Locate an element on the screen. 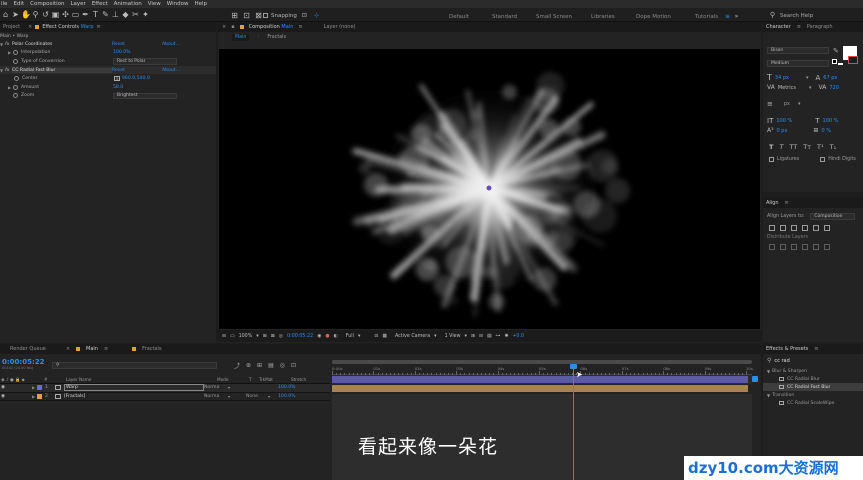  small-caps-button: Tт is located at coordinates (807, 147).